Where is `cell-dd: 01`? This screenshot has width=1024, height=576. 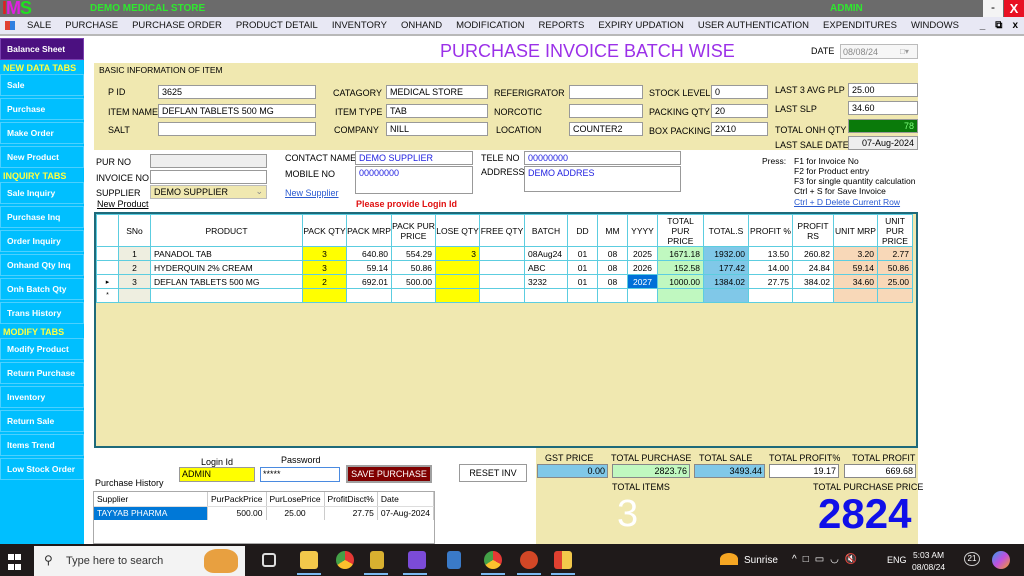 cell-dd: 01 is located at coordinates (582, 281).